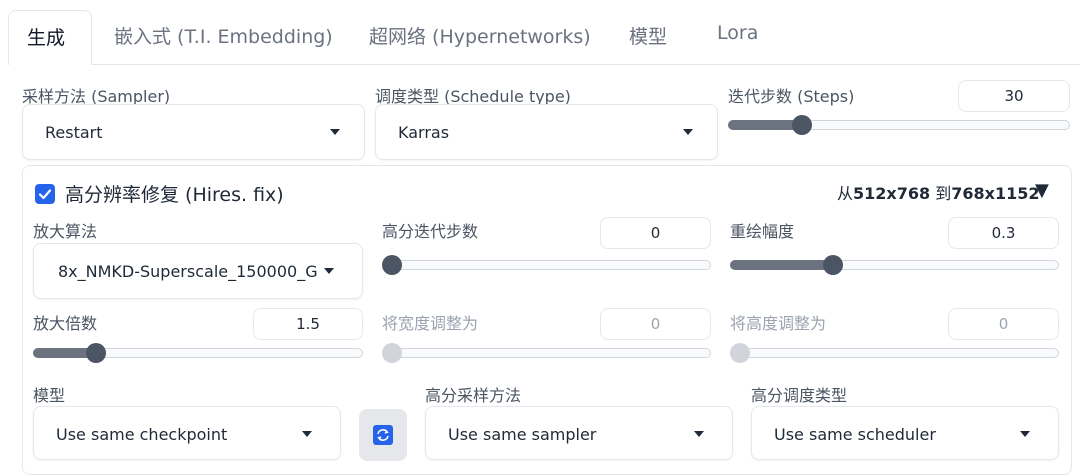 The width and height of the screenshot is (1080, 475). Describe the element at coordinates (522, 434) in the screenshot. I see `hires-sampler-value: Use same sampler` at that location.